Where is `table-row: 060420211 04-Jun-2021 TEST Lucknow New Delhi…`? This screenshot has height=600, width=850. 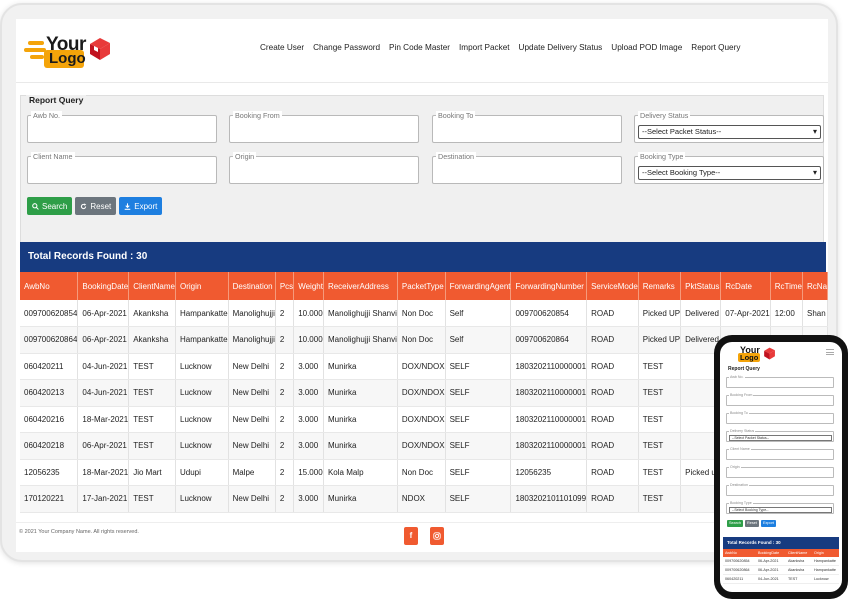
table-row: 060420211 04-Jun-2021 TEST Lucknow New Delhi… is located at coordinates (424, 366).